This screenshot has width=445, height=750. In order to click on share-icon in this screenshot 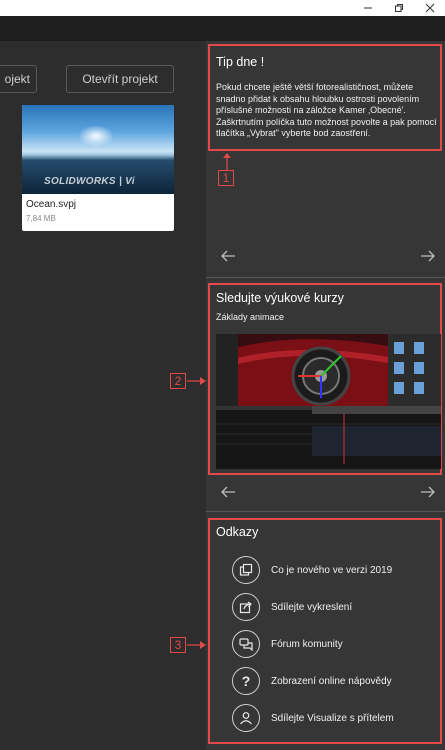, I will do `click(246, 607)`.